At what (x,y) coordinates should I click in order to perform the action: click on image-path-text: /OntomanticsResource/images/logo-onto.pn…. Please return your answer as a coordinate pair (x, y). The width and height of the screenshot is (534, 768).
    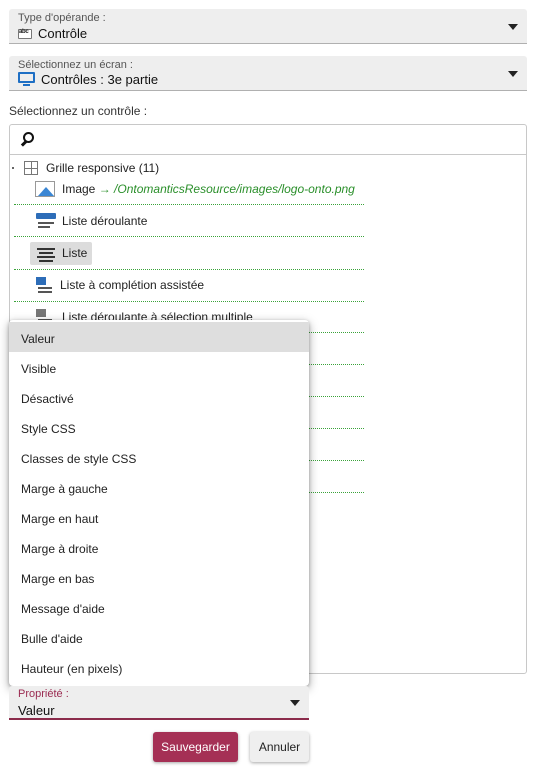
    Looking at the image, I should click on (234, 189).